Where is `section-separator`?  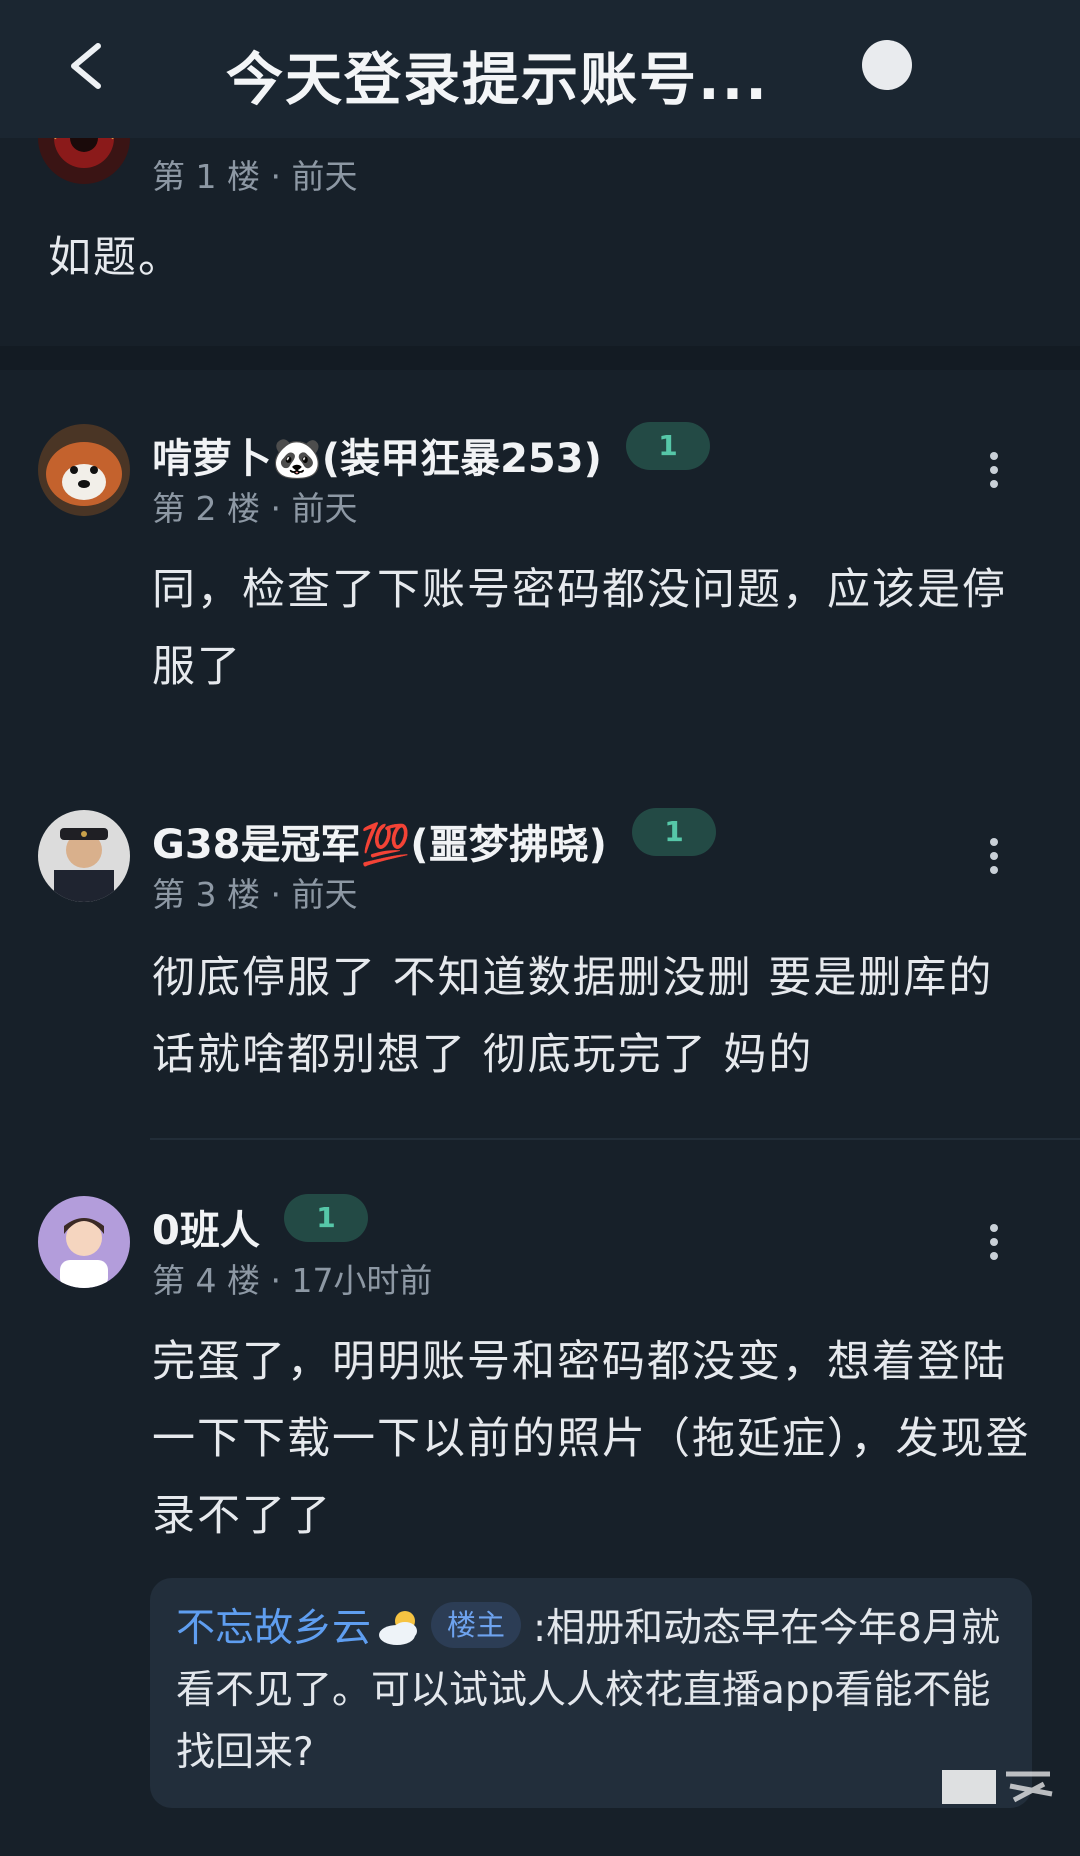 section-separator is located at coordinates (540, 358).